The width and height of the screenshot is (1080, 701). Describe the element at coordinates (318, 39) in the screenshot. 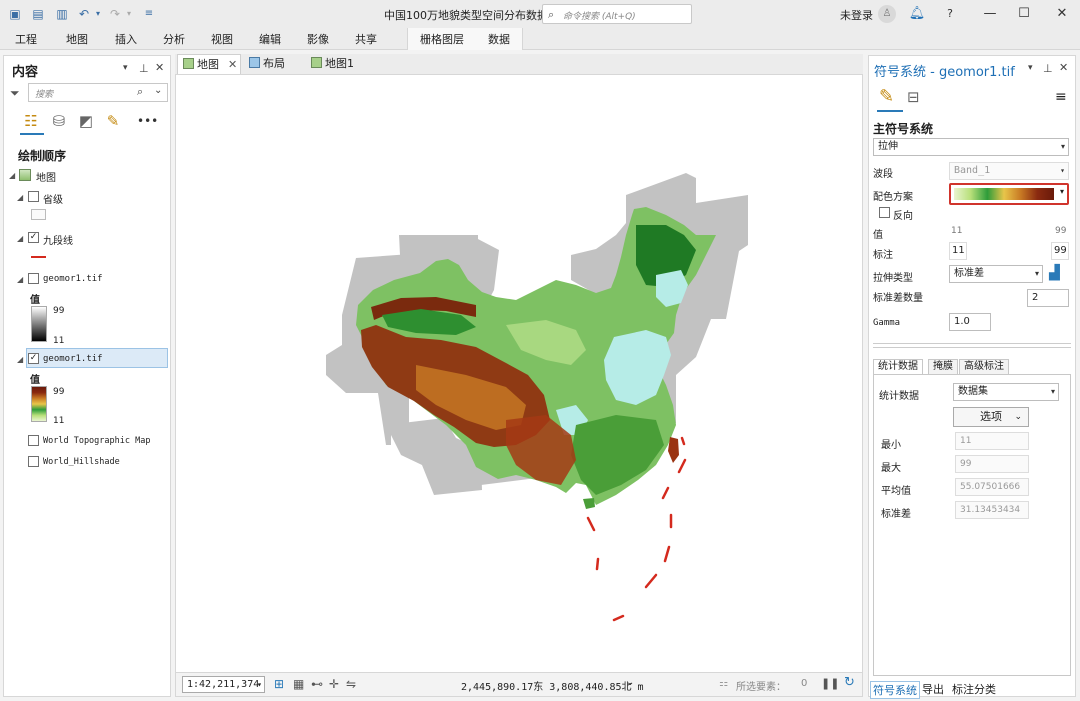

I see `tab-imagery: 影像` at that location.